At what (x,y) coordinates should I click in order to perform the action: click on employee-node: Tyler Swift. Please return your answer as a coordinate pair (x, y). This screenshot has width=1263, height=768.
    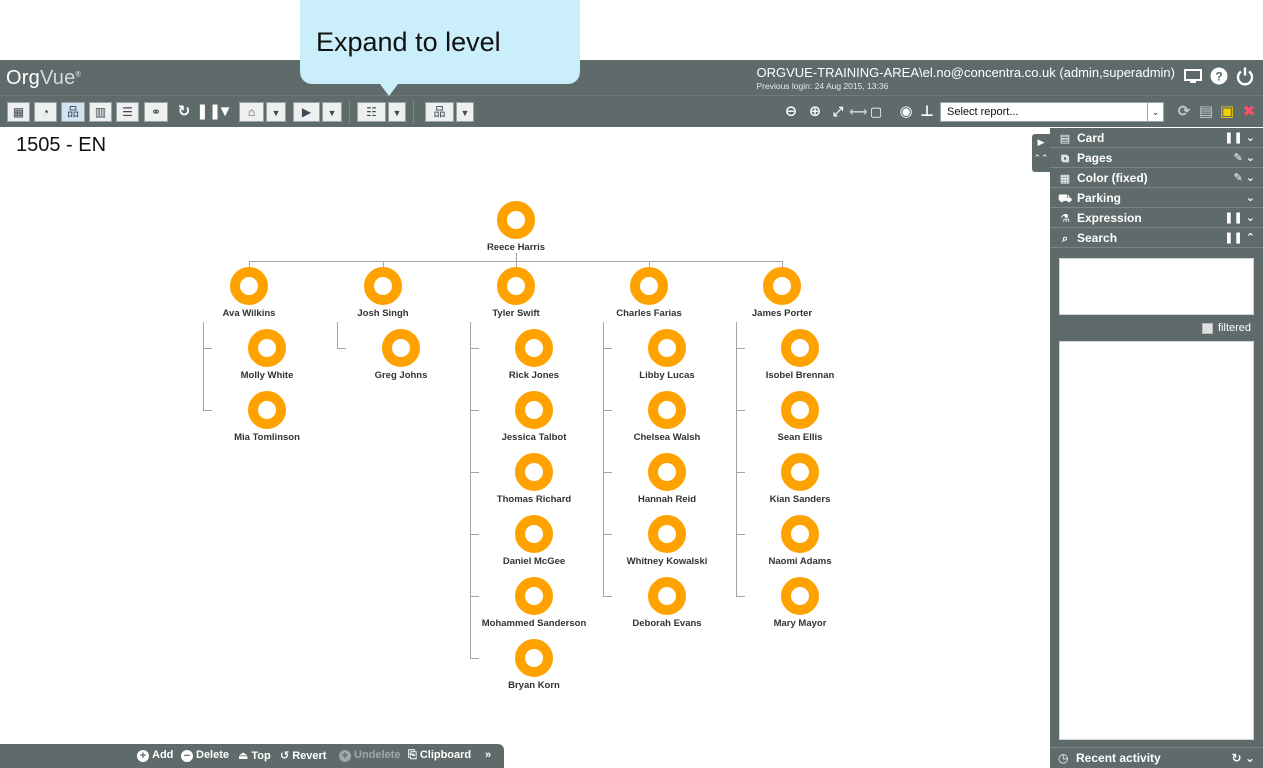
    Looking at the image, I should click on (516, 293).